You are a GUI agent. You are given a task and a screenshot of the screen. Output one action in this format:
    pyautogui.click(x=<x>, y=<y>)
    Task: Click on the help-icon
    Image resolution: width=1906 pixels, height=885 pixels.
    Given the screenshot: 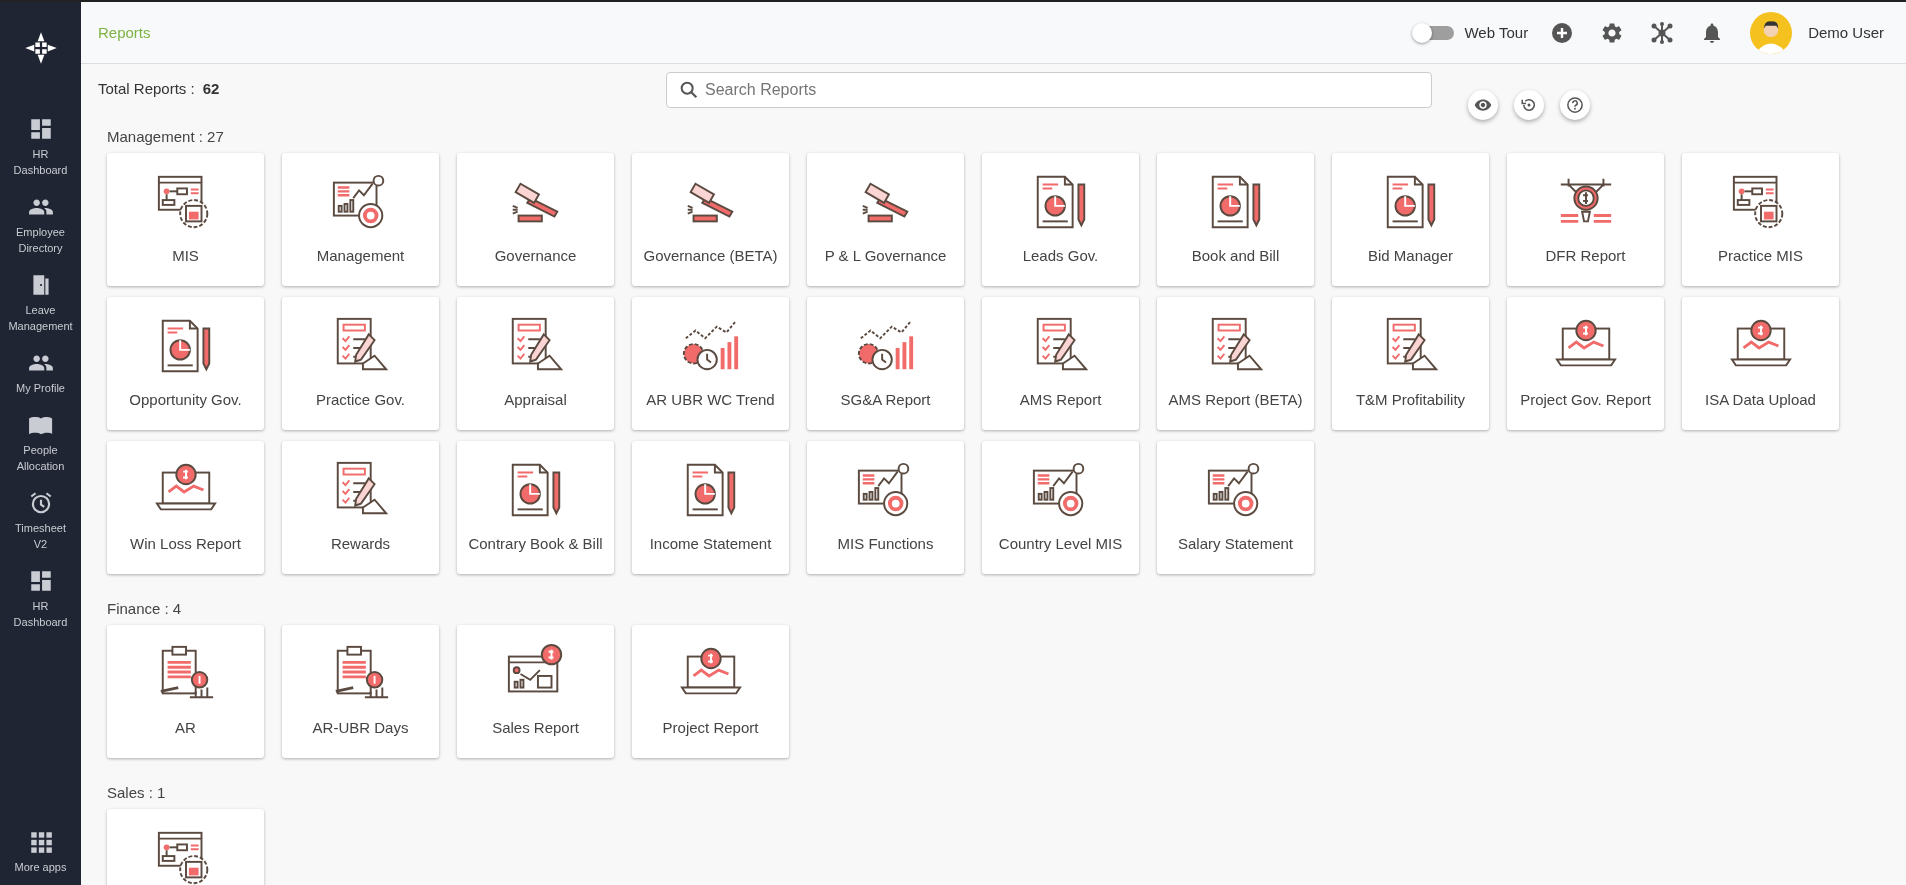 What is the action you would take?
    pyautogui.click(x=1575, y=105)
    